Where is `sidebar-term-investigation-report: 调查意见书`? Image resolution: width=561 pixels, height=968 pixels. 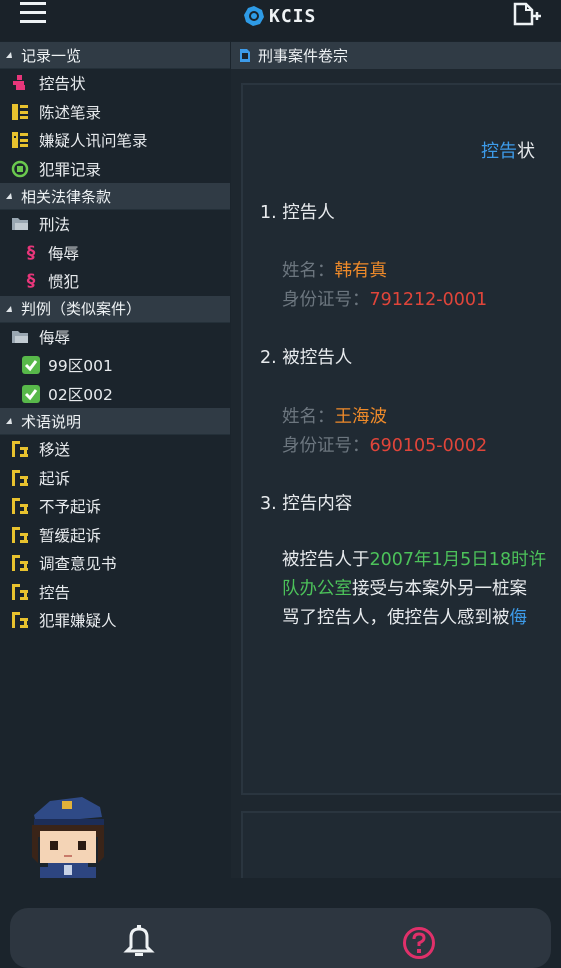 sidebar-term-investigation-report: 调查意见书 is located at coordinates (115, 563).